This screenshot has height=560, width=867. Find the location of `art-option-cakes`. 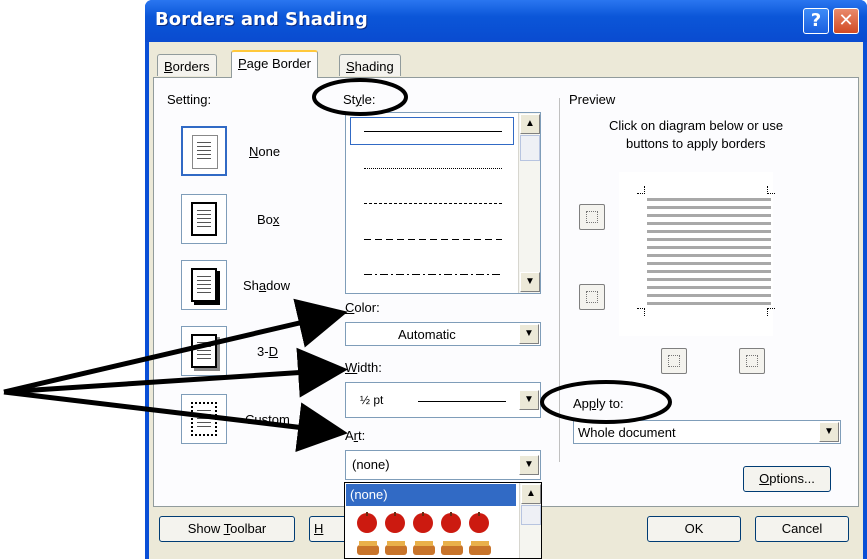

art-option-cakes is located at coordinates (430, 548).